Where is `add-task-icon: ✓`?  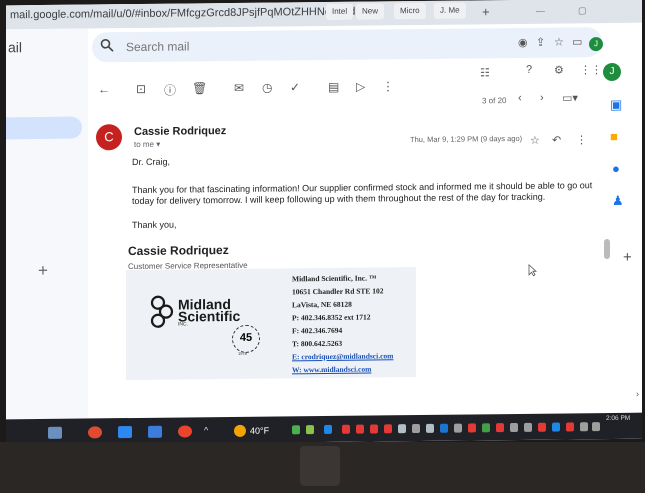 add-task-icon: ✓ is located at coordinates (295, 87).